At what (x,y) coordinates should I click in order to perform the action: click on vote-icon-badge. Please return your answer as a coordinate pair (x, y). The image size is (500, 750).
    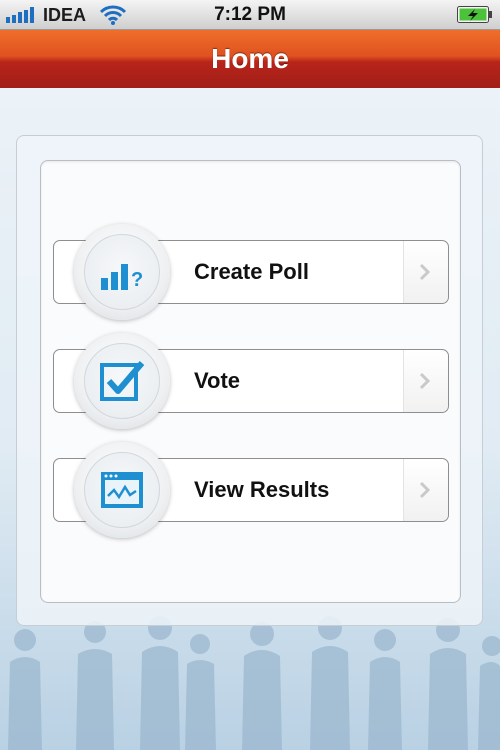
    Looking at the image, I should click on (122, 381).